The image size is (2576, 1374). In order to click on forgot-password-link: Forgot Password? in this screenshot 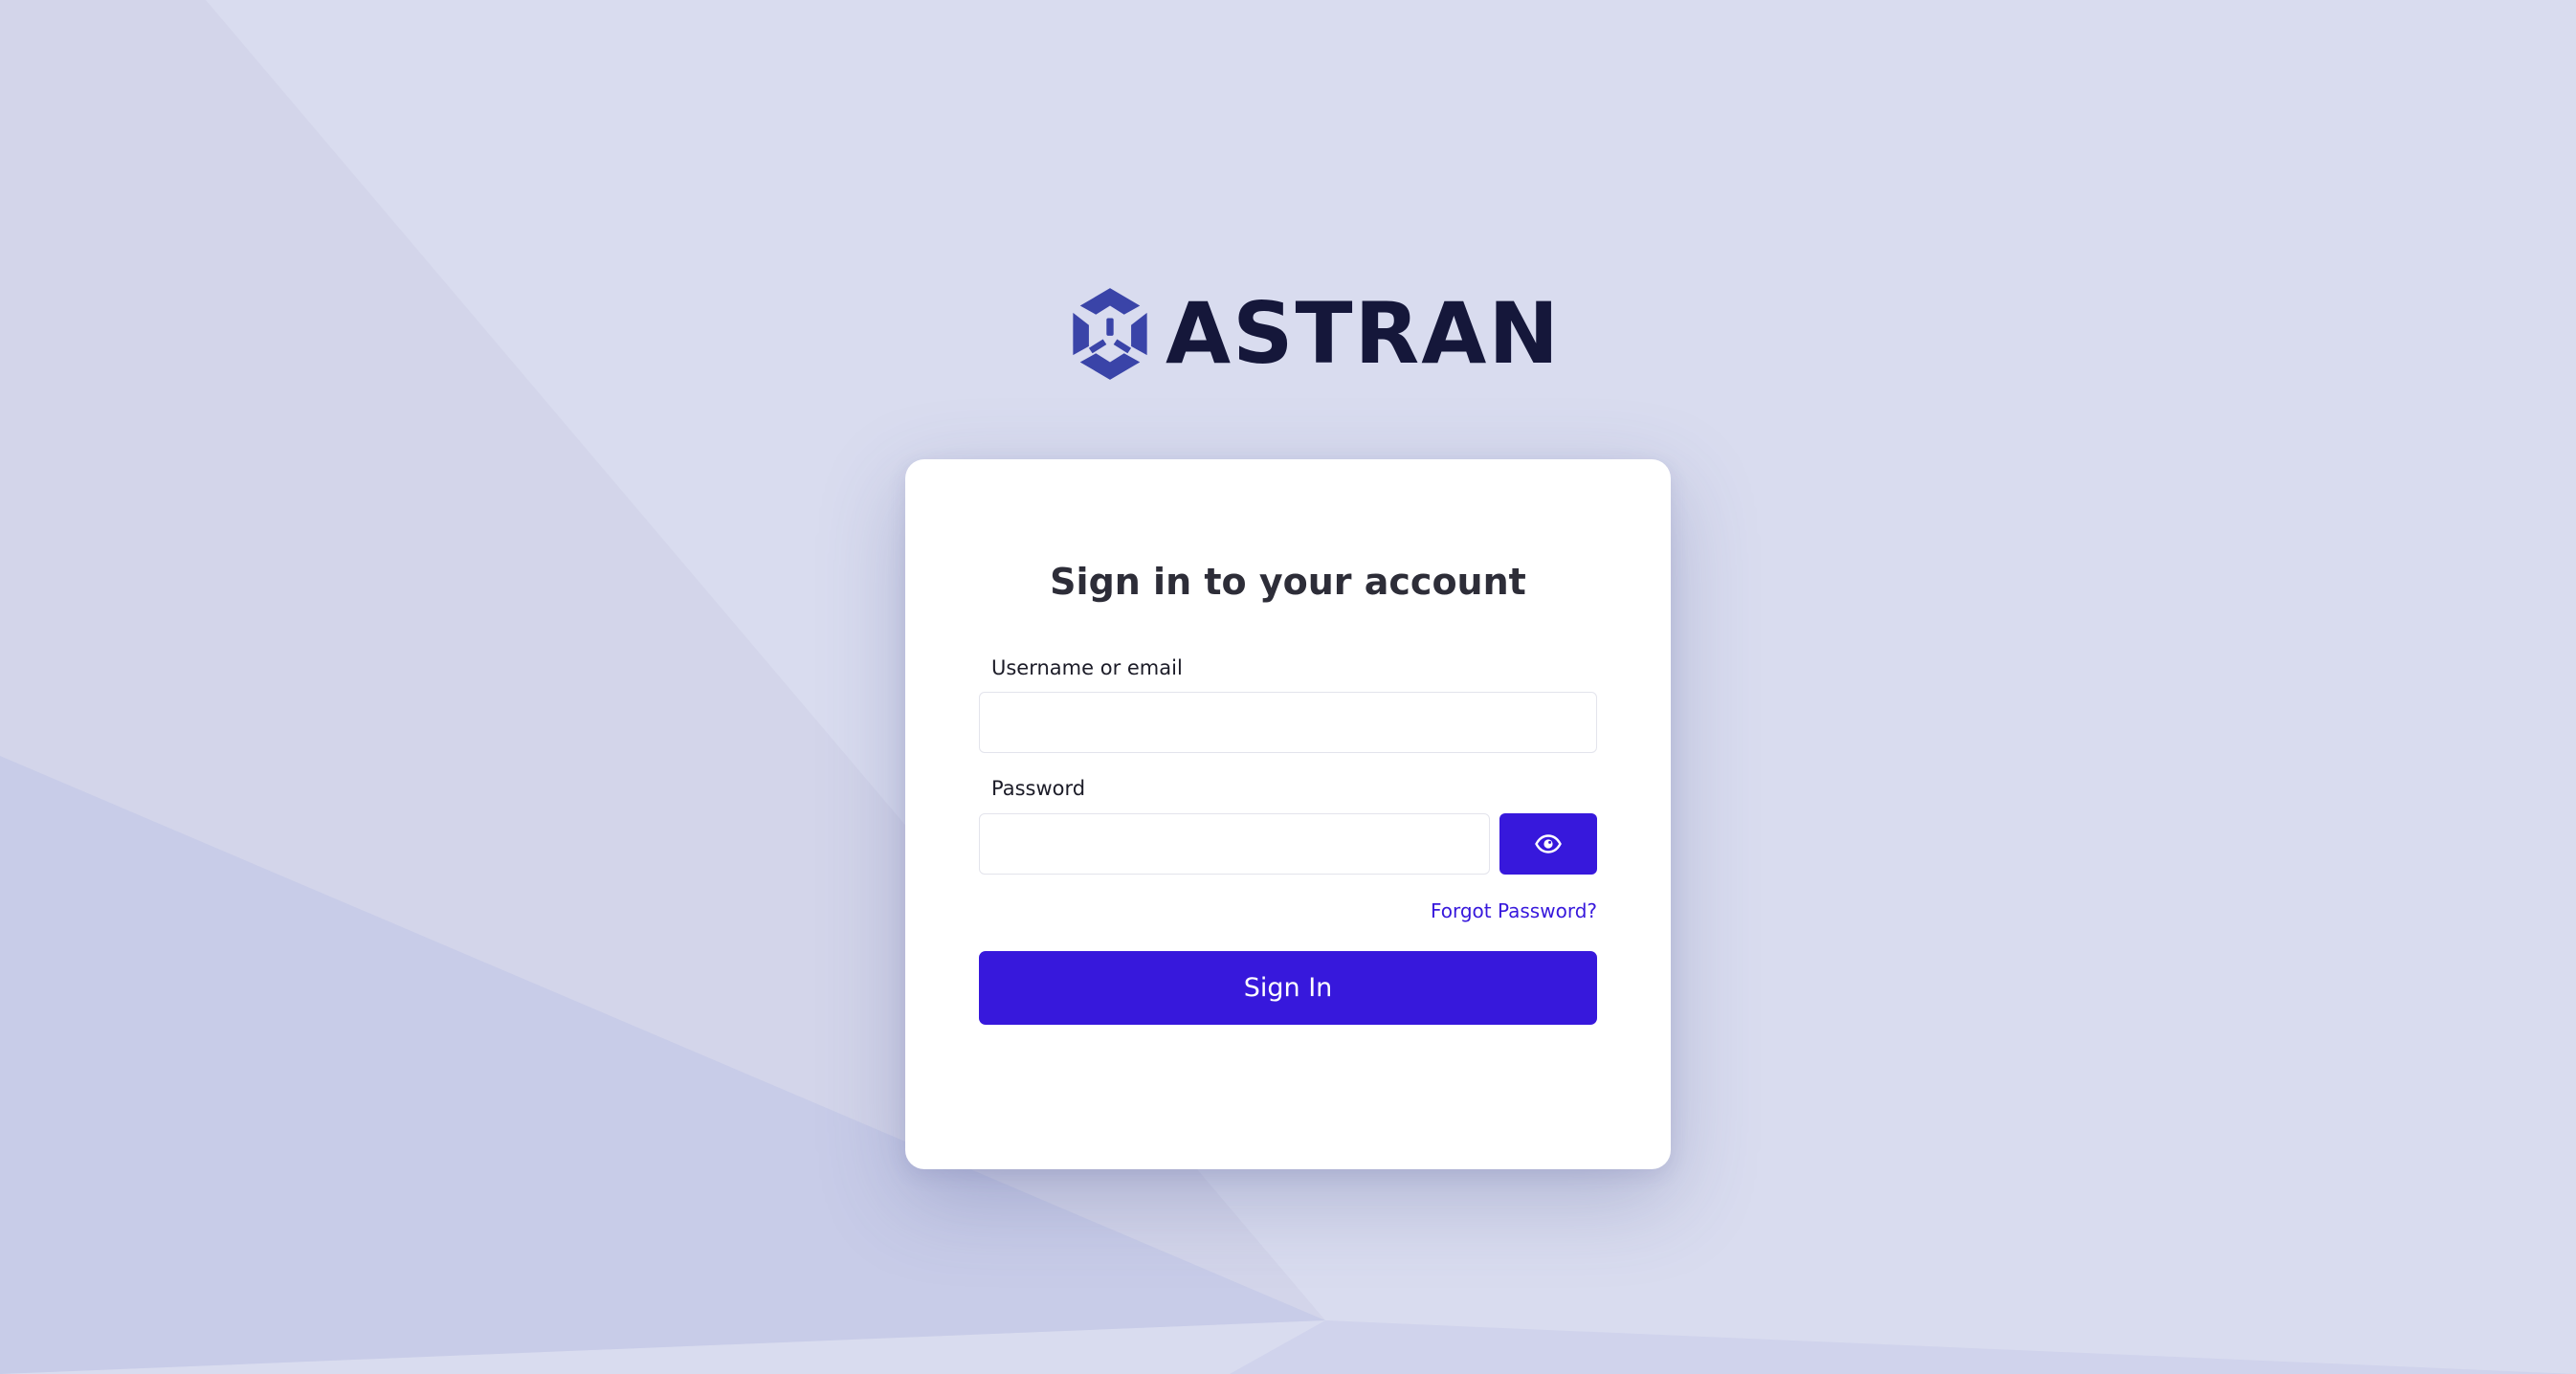, I will do `click(1514, 910)`.